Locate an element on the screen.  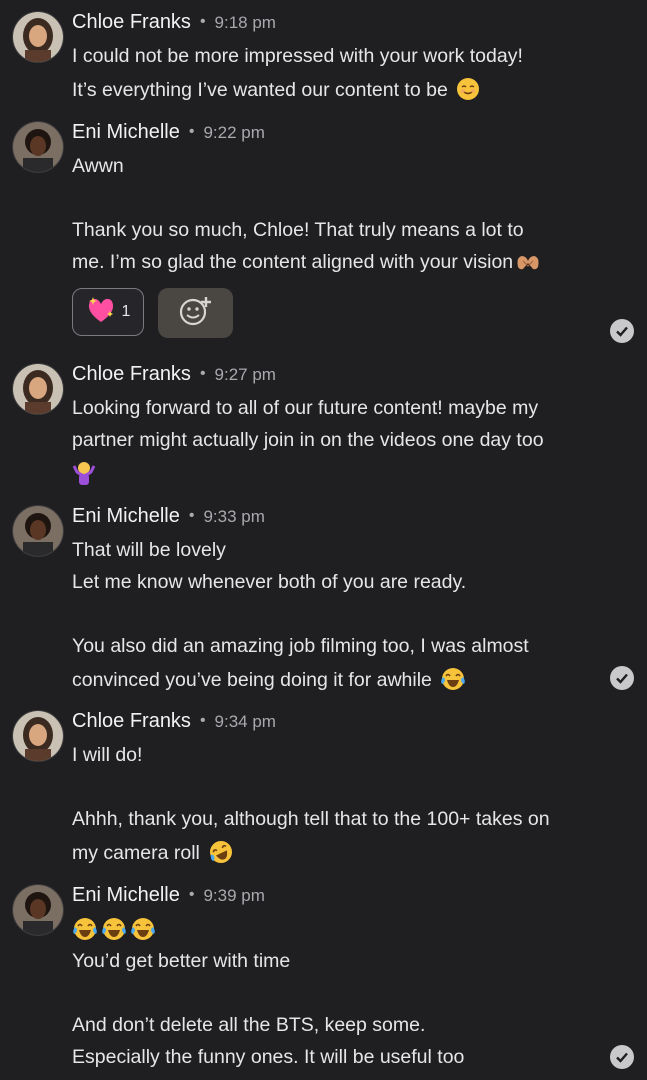
reaction-count: 1 is located at coordinates (126, 311).